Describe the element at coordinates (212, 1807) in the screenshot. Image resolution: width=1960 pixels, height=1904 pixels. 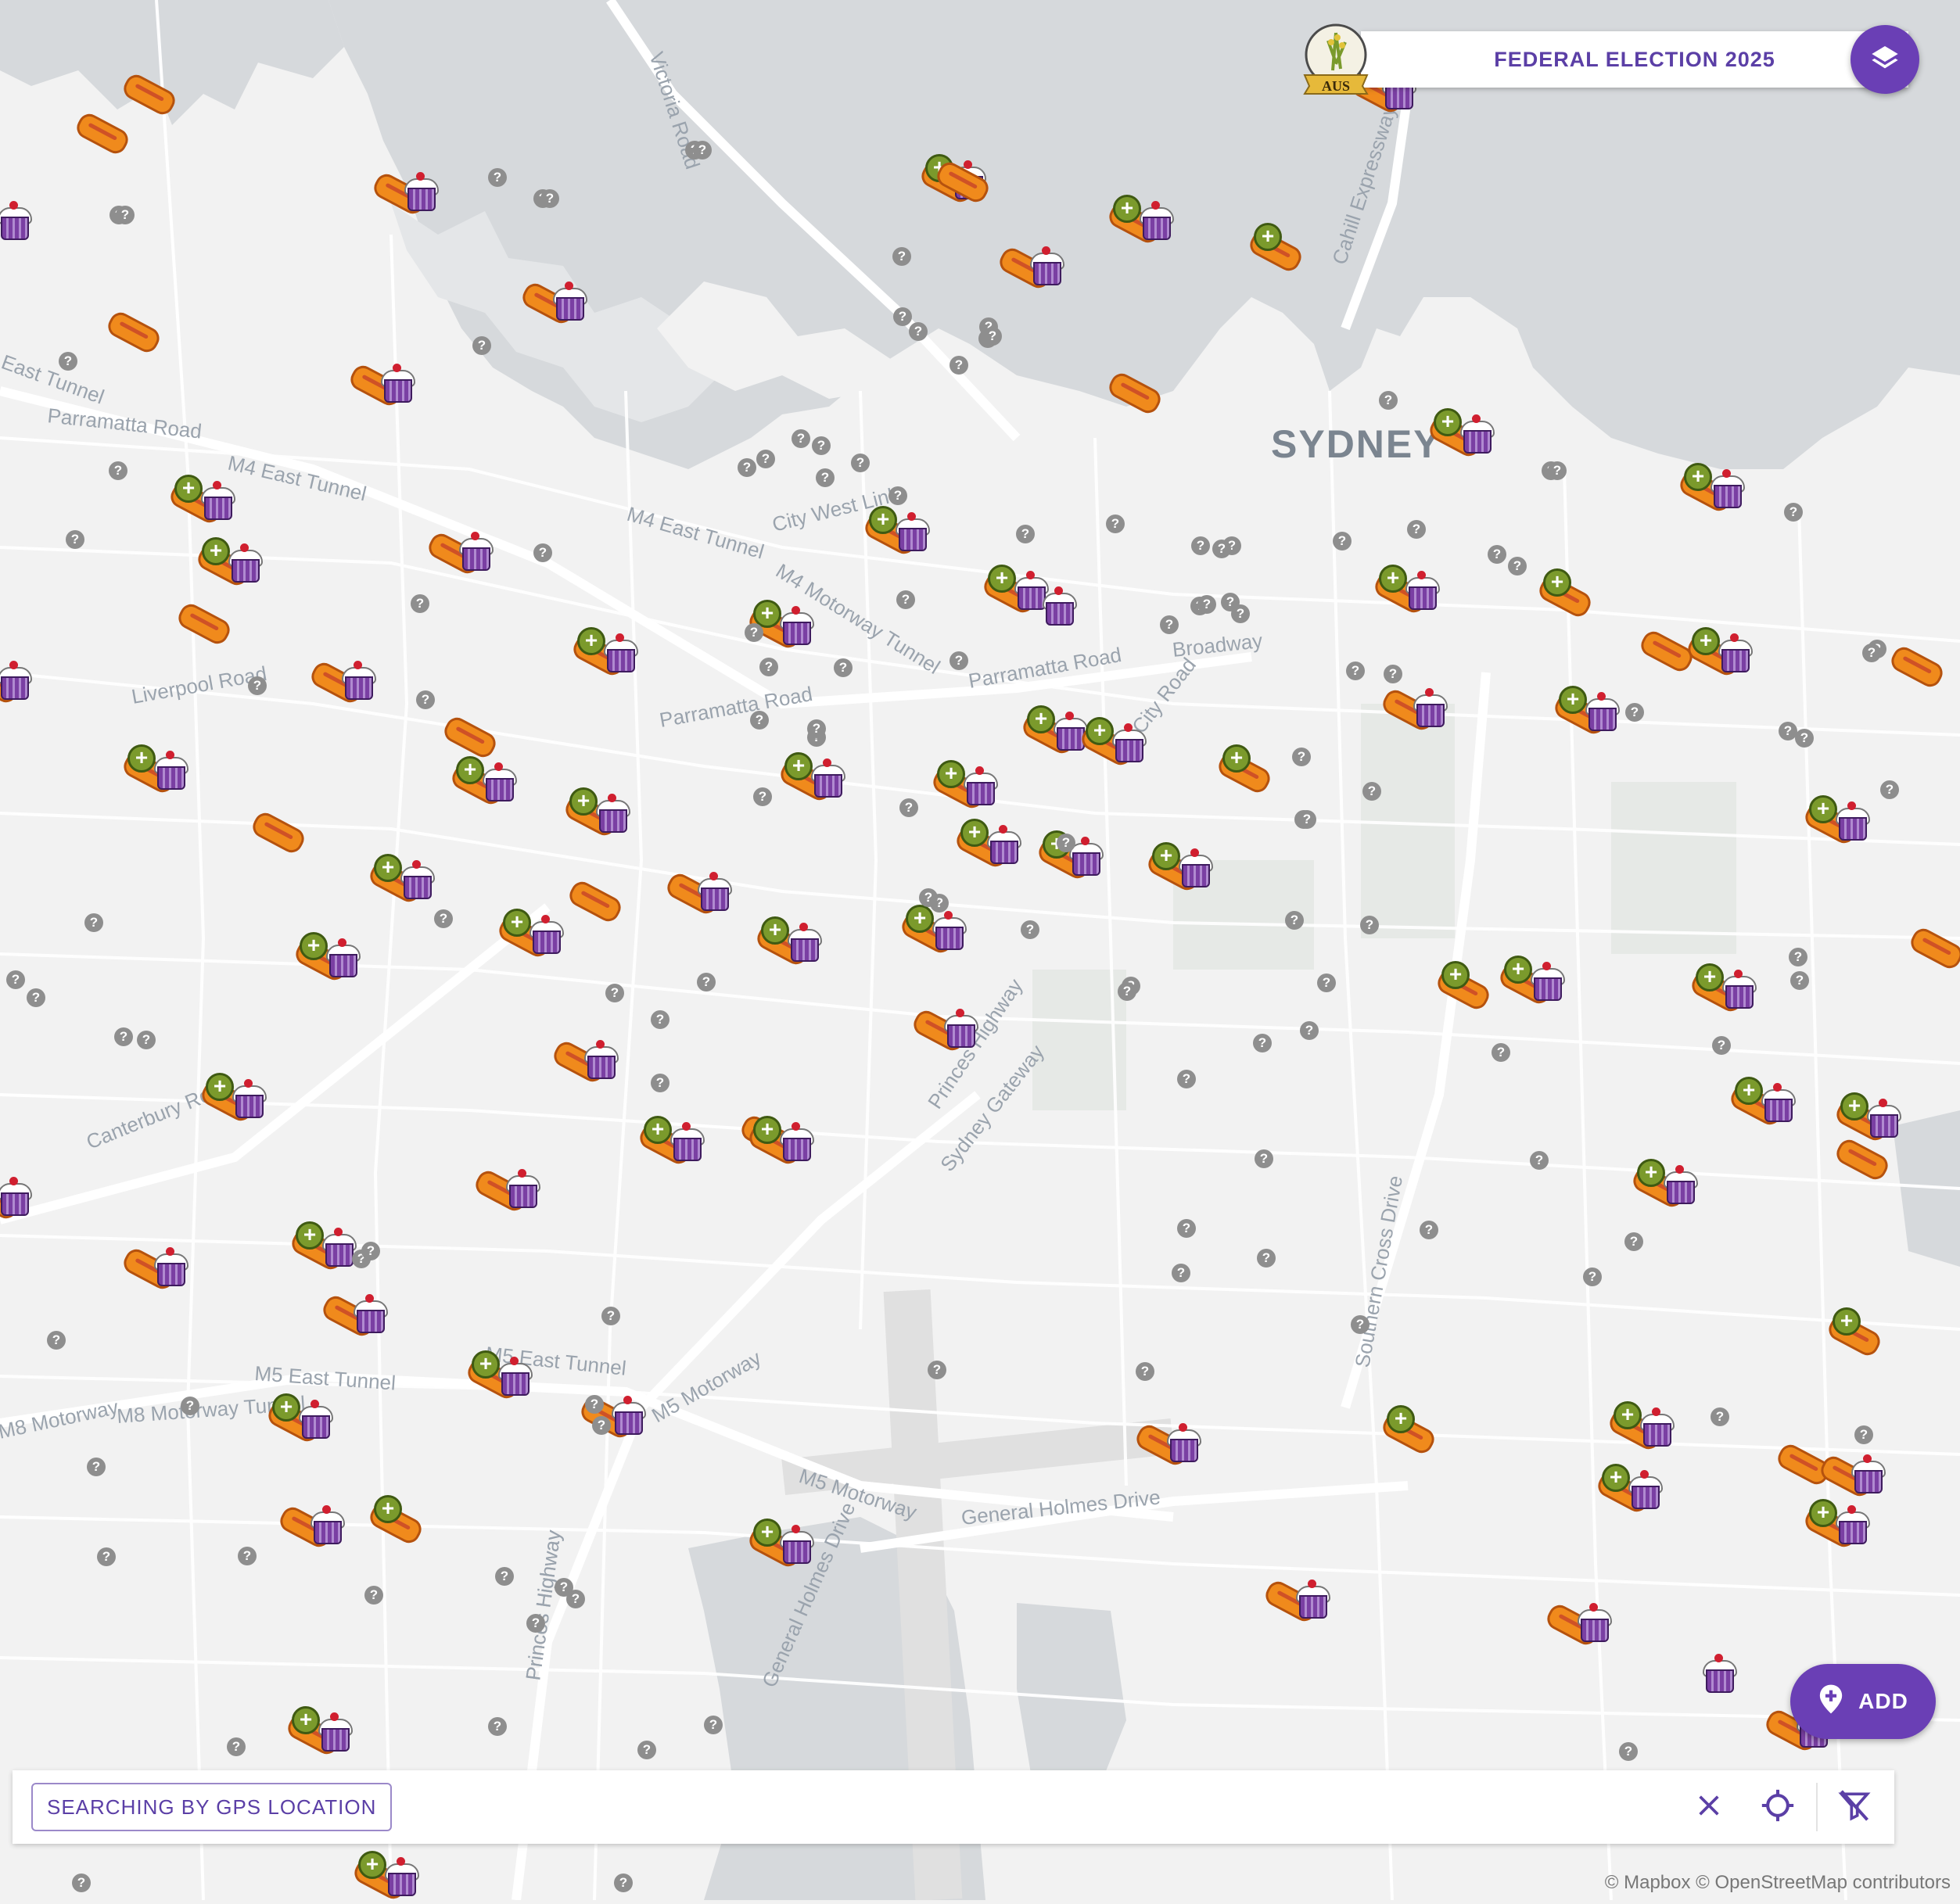
I see `gps-location-chip: SEARCHING BY GPS LOCATION` at that location.